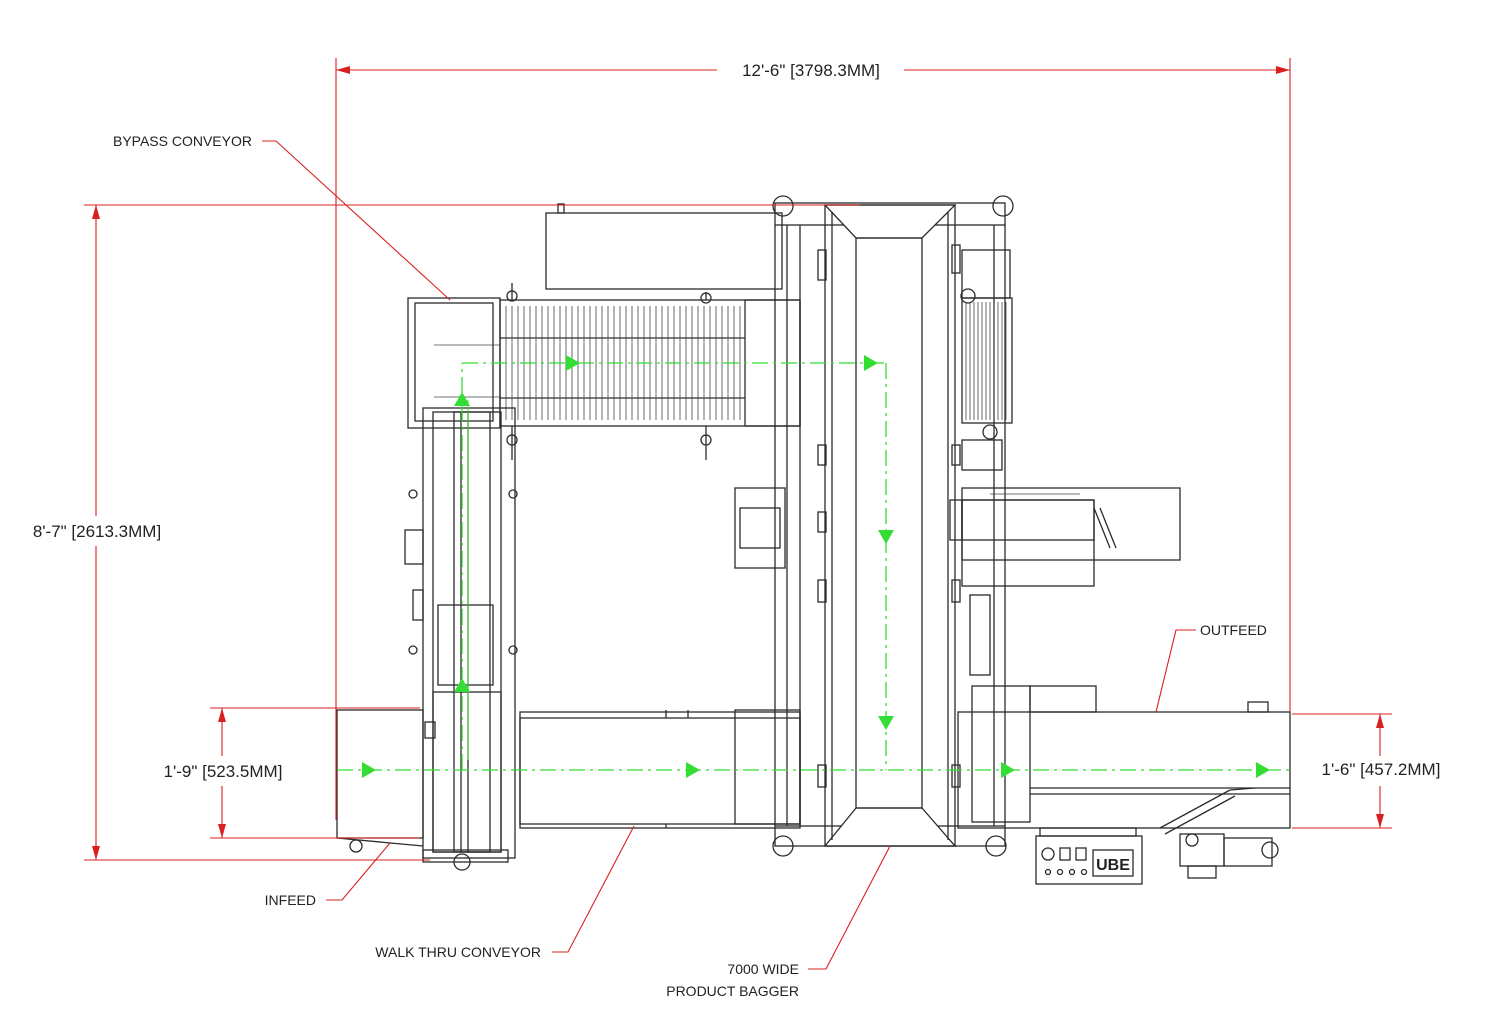  Describe the element at coordinates (811, 70) in the screenshot. I see `overall-width-dimension: 12'-6" [3798.3MM]` at that location.